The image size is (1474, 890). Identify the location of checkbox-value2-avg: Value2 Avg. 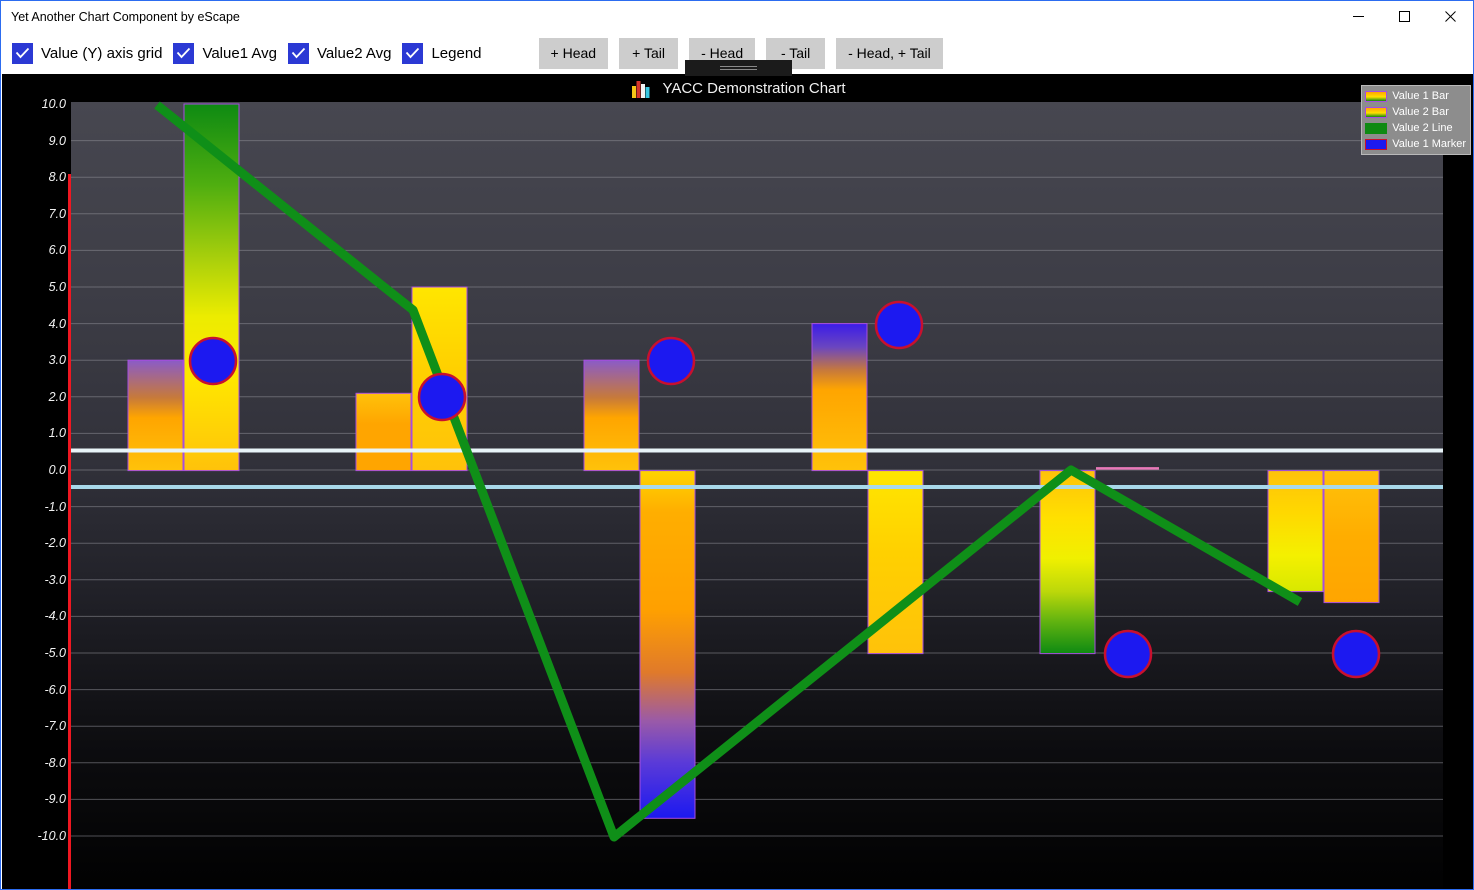
(339, 53).